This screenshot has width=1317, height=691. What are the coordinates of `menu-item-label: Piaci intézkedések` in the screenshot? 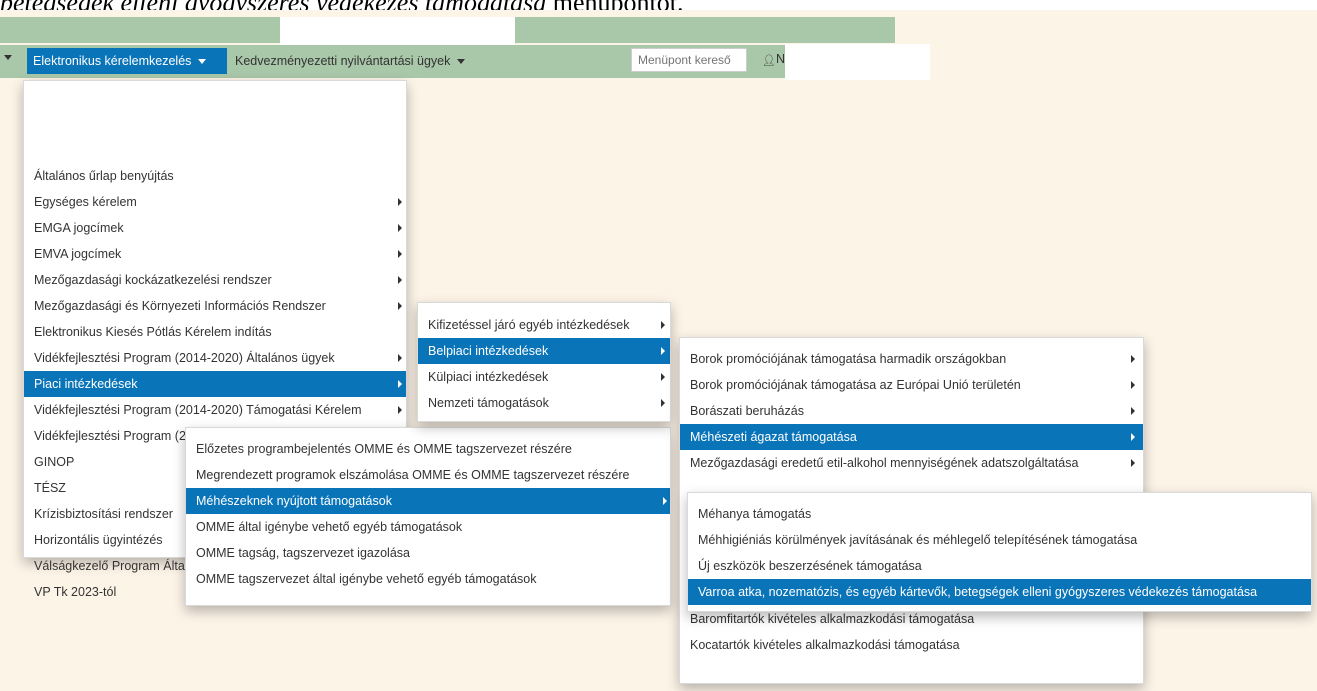 It's located at (86, 384).